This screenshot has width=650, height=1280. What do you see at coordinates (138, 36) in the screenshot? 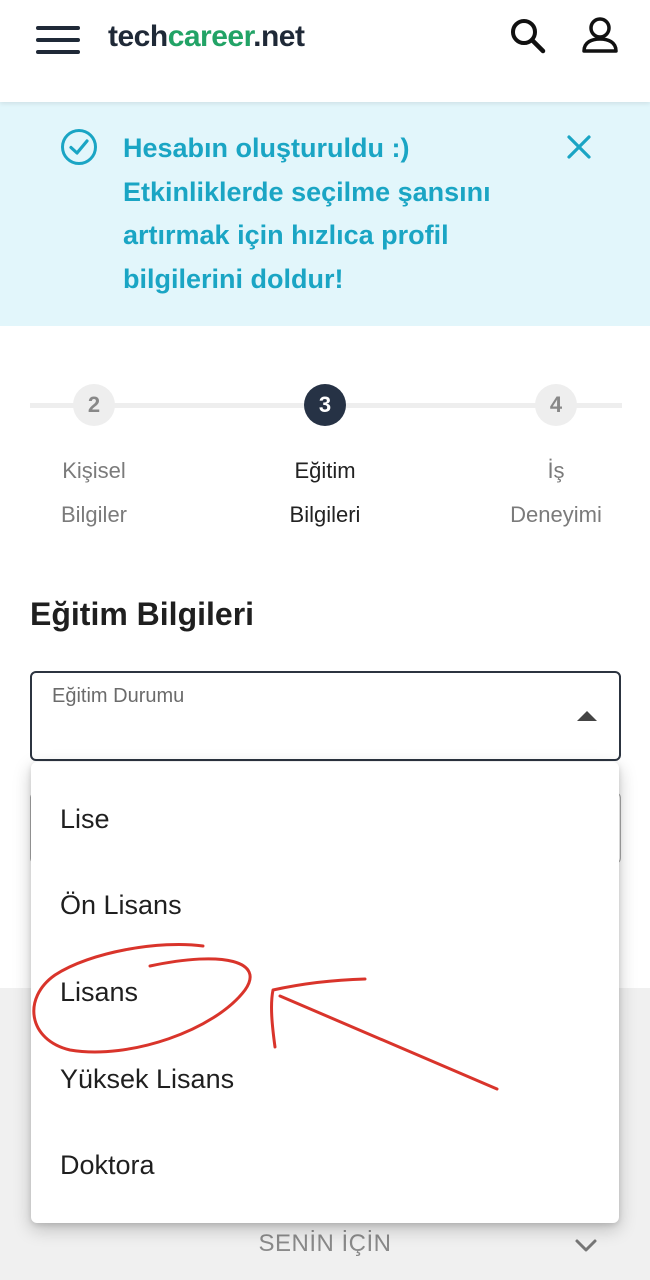
I see `logo-tech: tech` at bounding box center [138, 36].